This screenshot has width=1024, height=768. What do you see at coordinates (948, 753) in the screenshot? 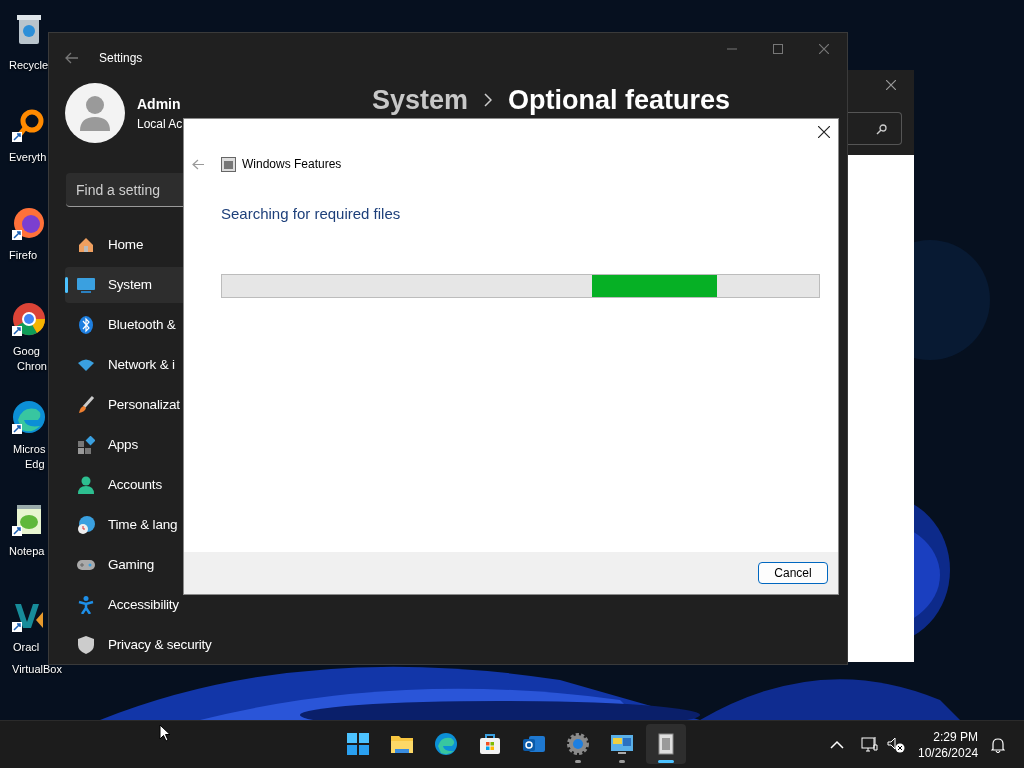
I see `clock-date: 10/26/2024` at bounding box center [948, 753].